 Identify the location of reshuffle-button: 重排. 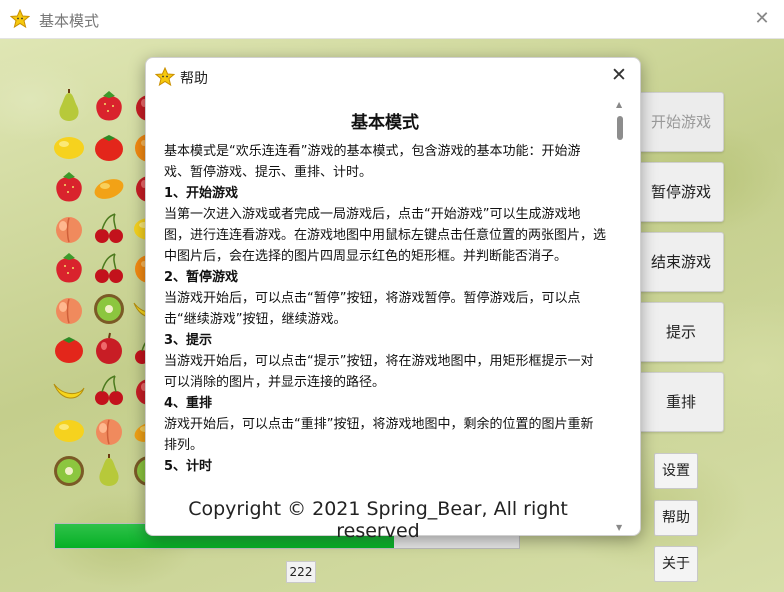
(681, 402).